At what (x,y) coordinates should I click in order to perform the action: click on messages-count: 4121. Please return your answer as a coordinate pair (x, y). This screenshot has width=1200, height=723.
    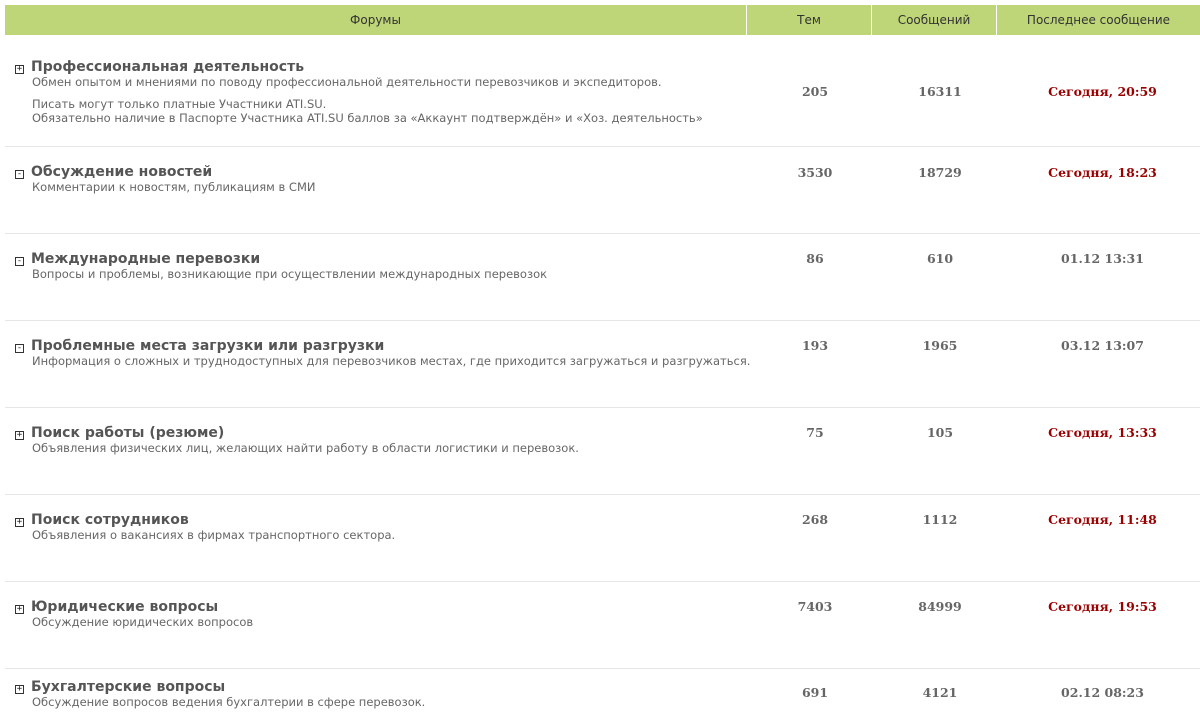
    Looking at the image, I should click on (940, 692).